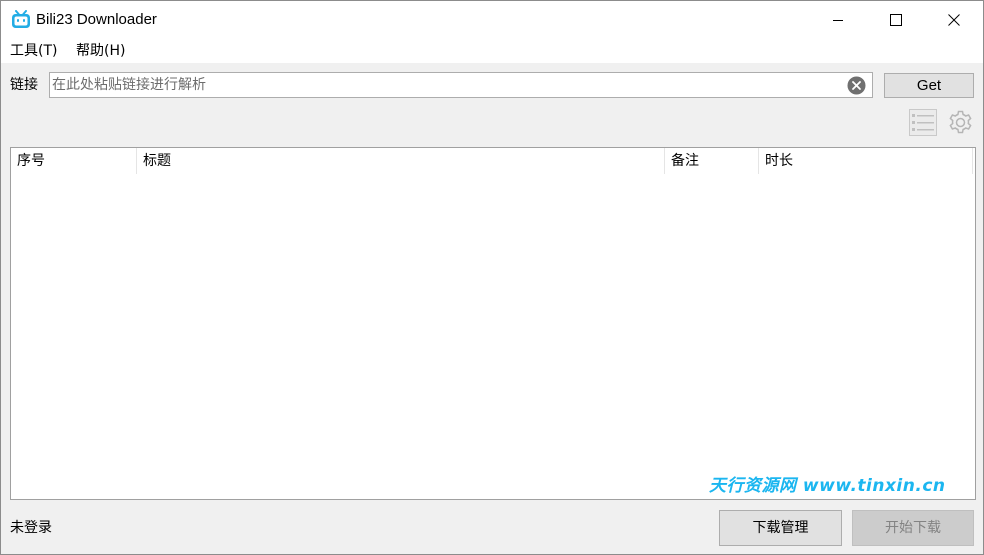  Describe the element at coordinates (866, 161) in the screenshot. I see `column-header-duration: 时长` at that location.